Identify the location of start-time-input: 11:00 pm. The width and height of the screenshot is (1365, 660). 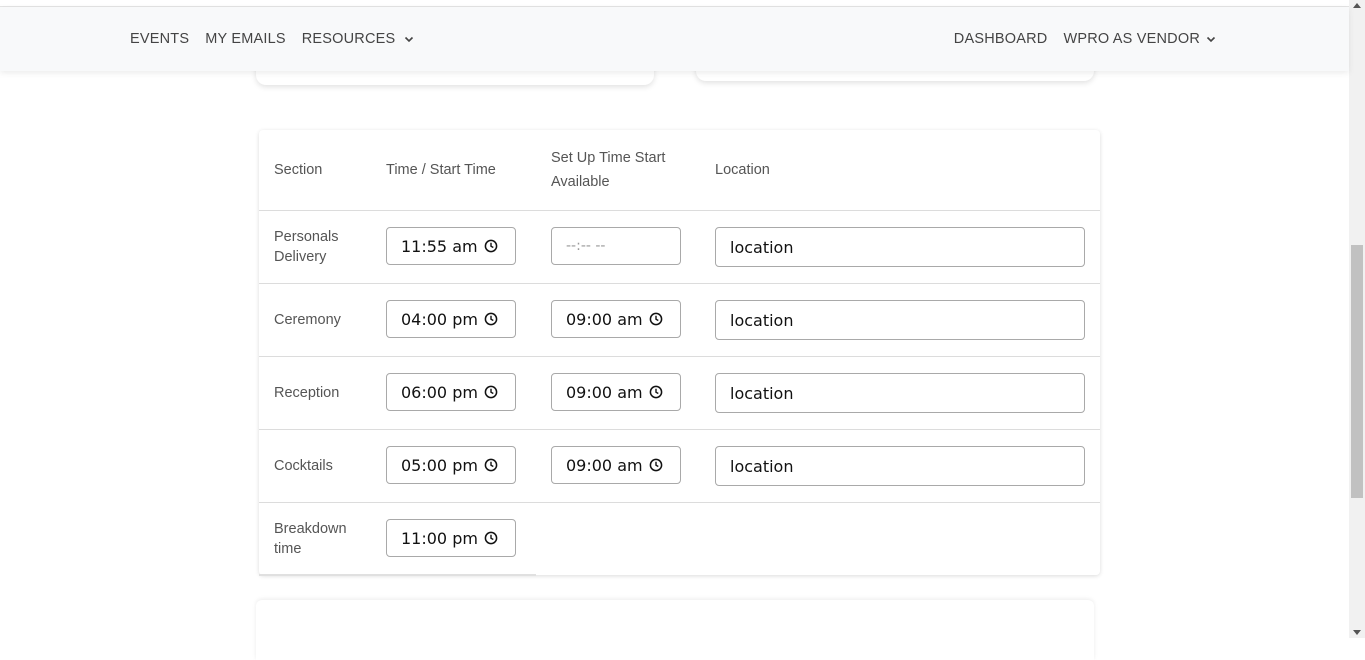
(451, 538).